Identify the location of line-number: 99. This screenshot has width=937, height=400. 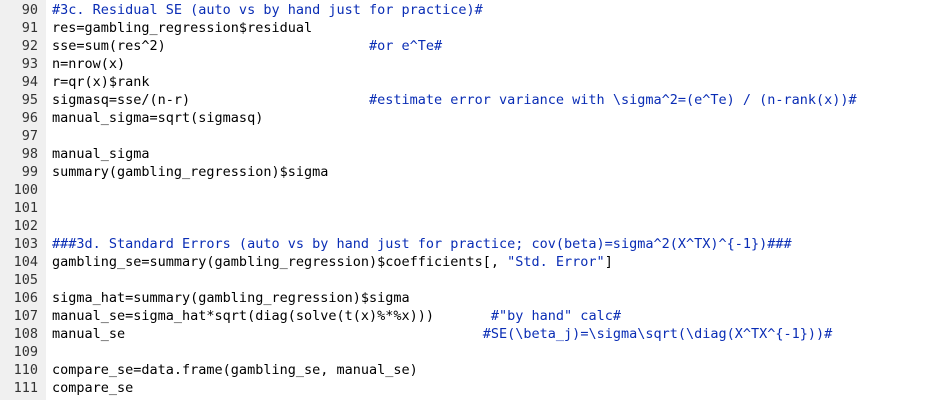
(29, 172).